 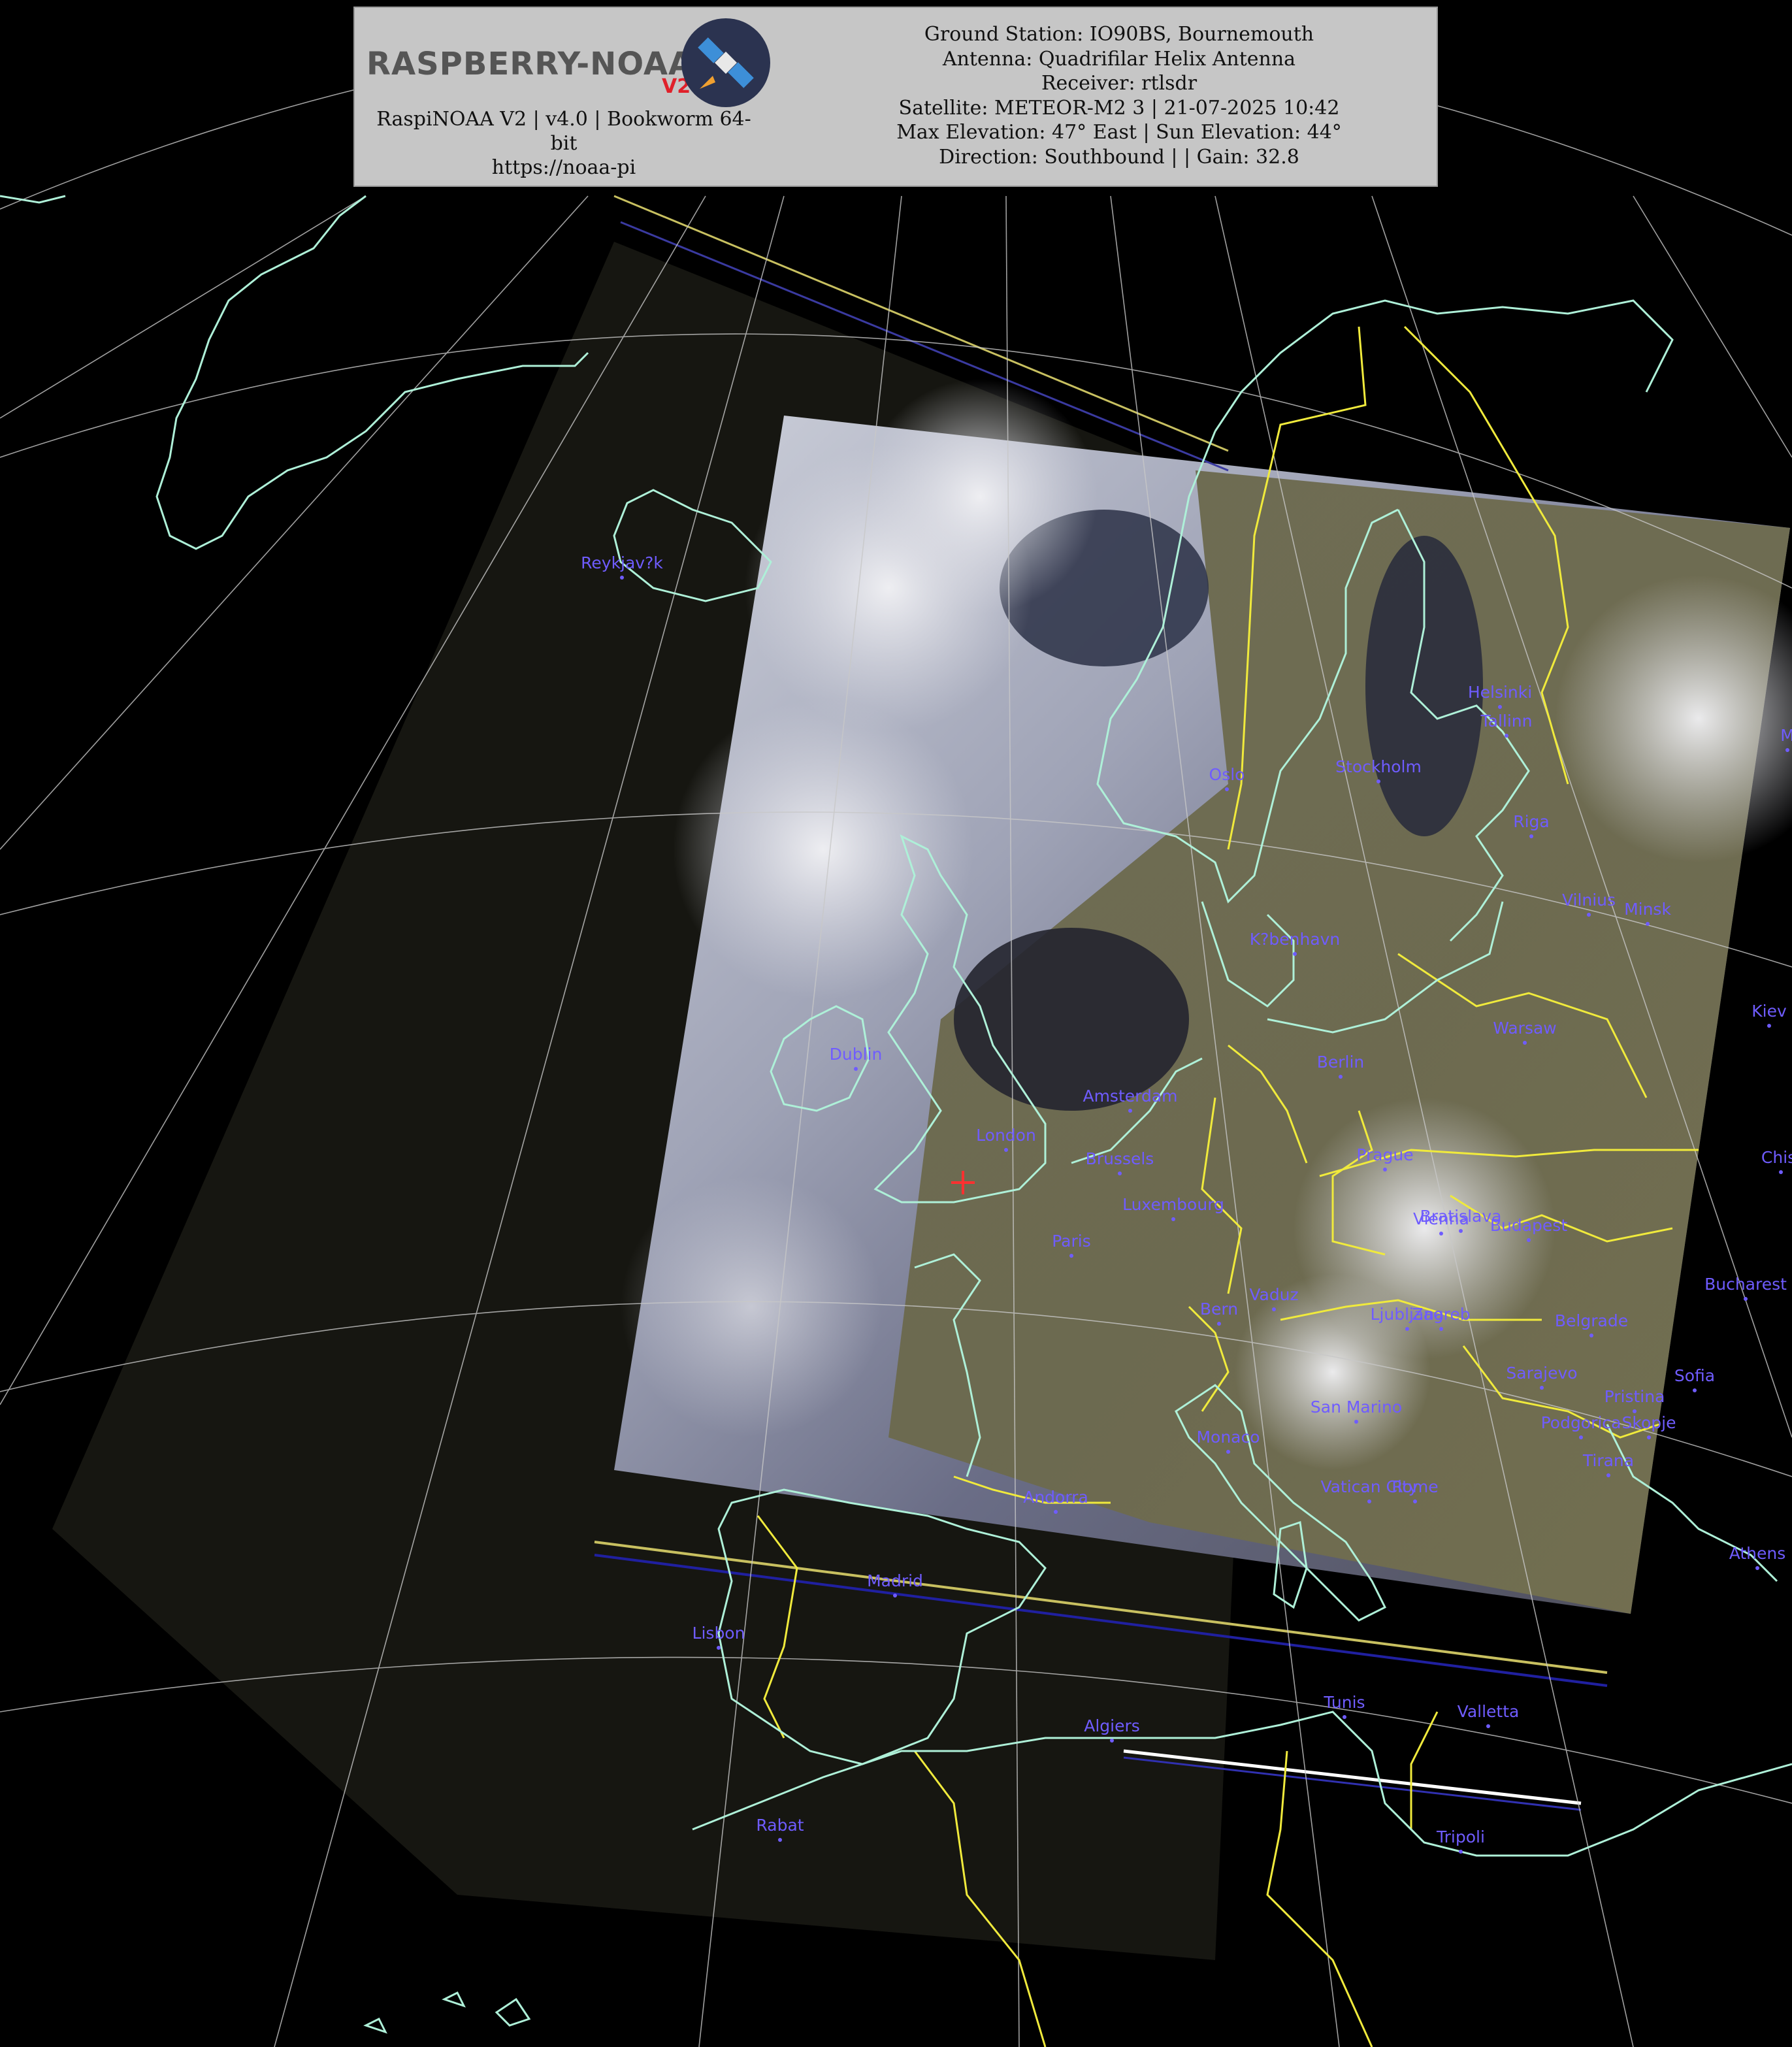 What do you see at coordinates (963, 1182) in the screenshot?
I see `crosshair-icon` at bounding box center [963, 1182].